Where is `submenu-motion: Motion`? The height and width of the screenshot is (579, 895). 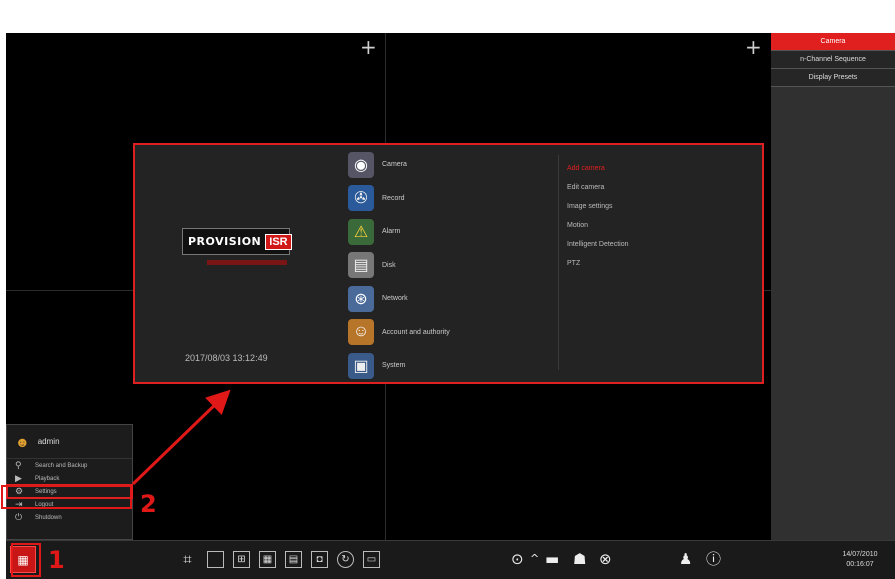
submenu-motion: Motion is located at coordinates (597, 225).